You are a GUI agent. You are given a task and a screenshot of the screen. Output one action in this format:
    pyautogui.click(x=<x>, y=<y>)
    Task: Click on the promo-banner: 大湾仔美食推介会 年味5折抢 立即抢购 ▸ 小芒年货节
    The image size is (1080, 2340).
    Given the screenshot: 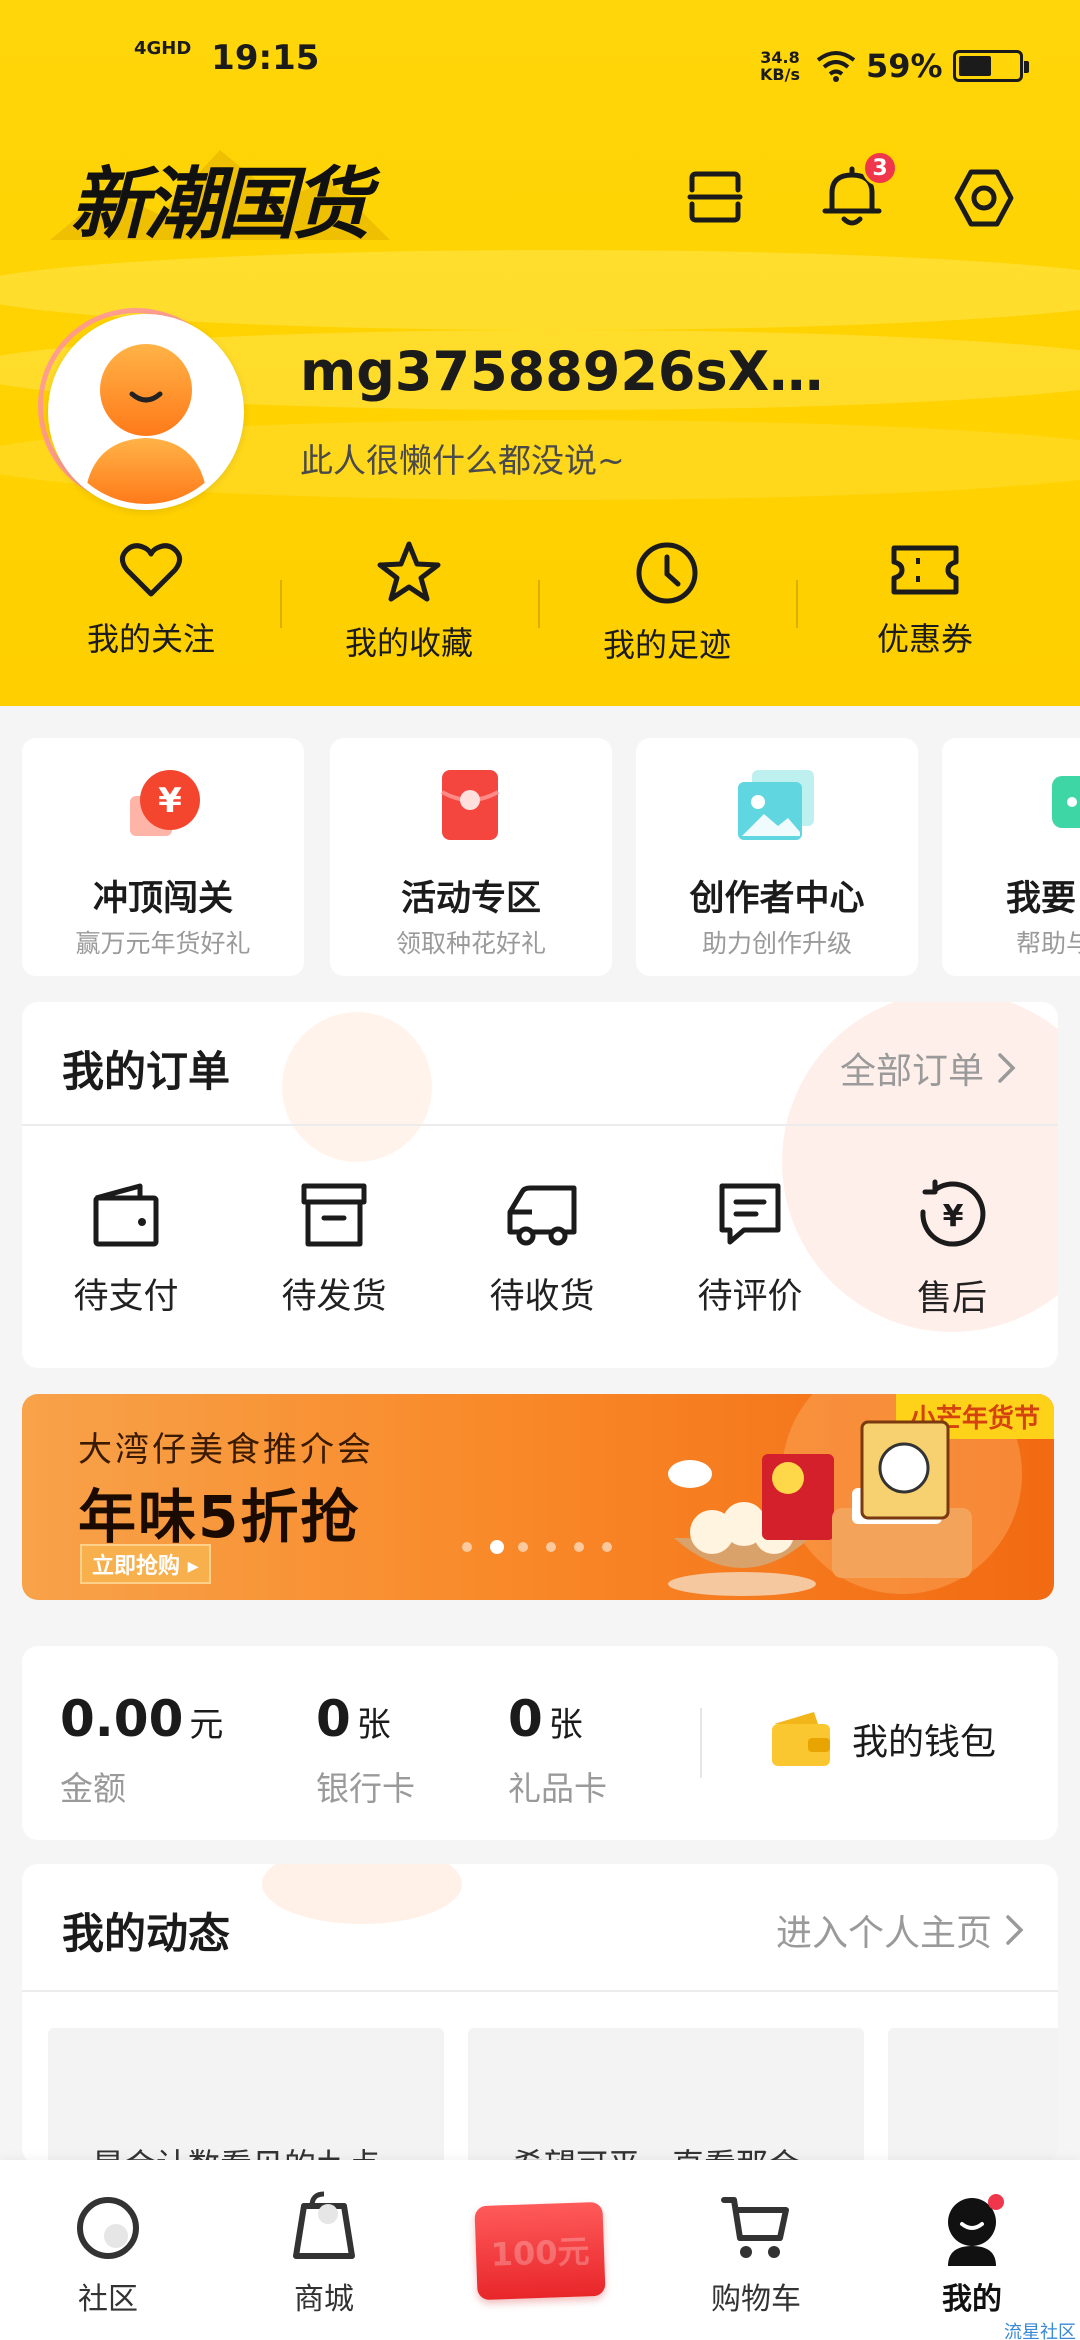 What is the action you would take?
    pyautogui.click(x=538, y=1497)
    